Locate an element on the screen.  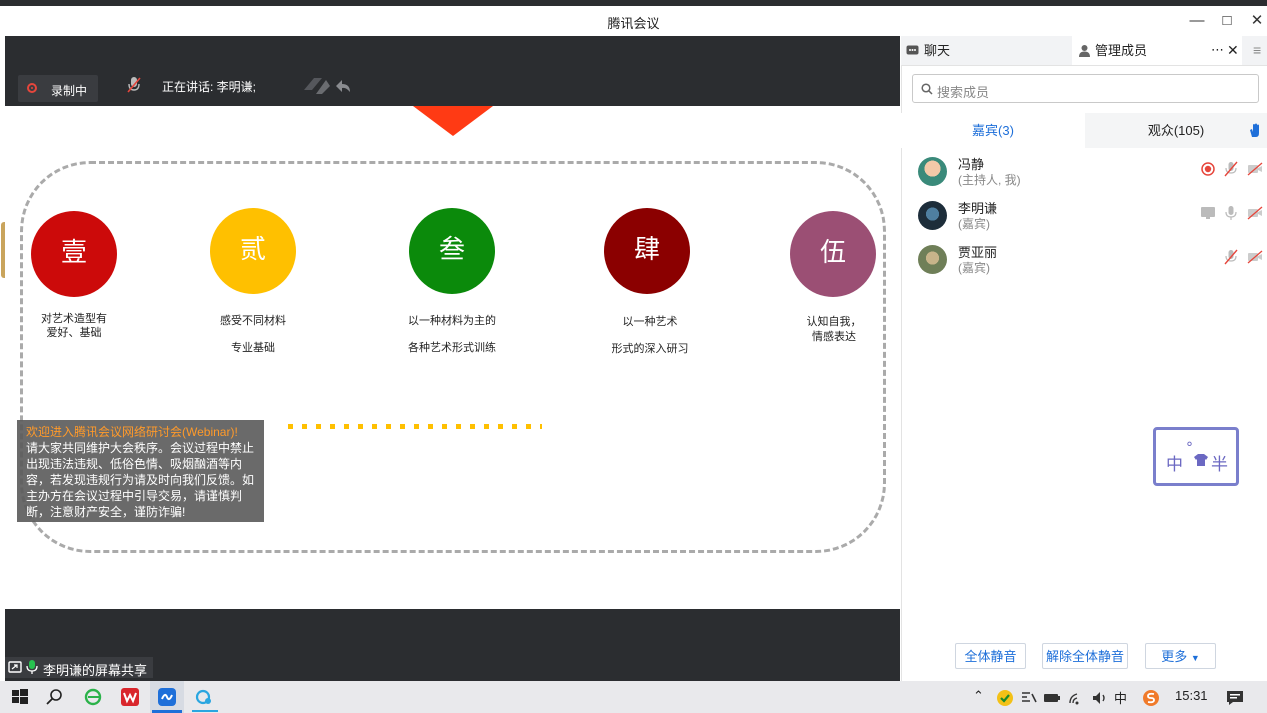
keyboard-icon is located at coordinates (1029, 698).